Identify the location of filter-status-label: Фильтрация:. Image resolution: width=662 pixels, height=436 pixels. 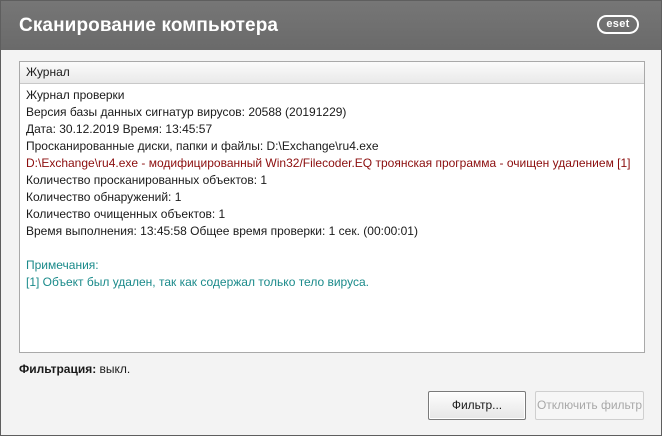
(58, 369).